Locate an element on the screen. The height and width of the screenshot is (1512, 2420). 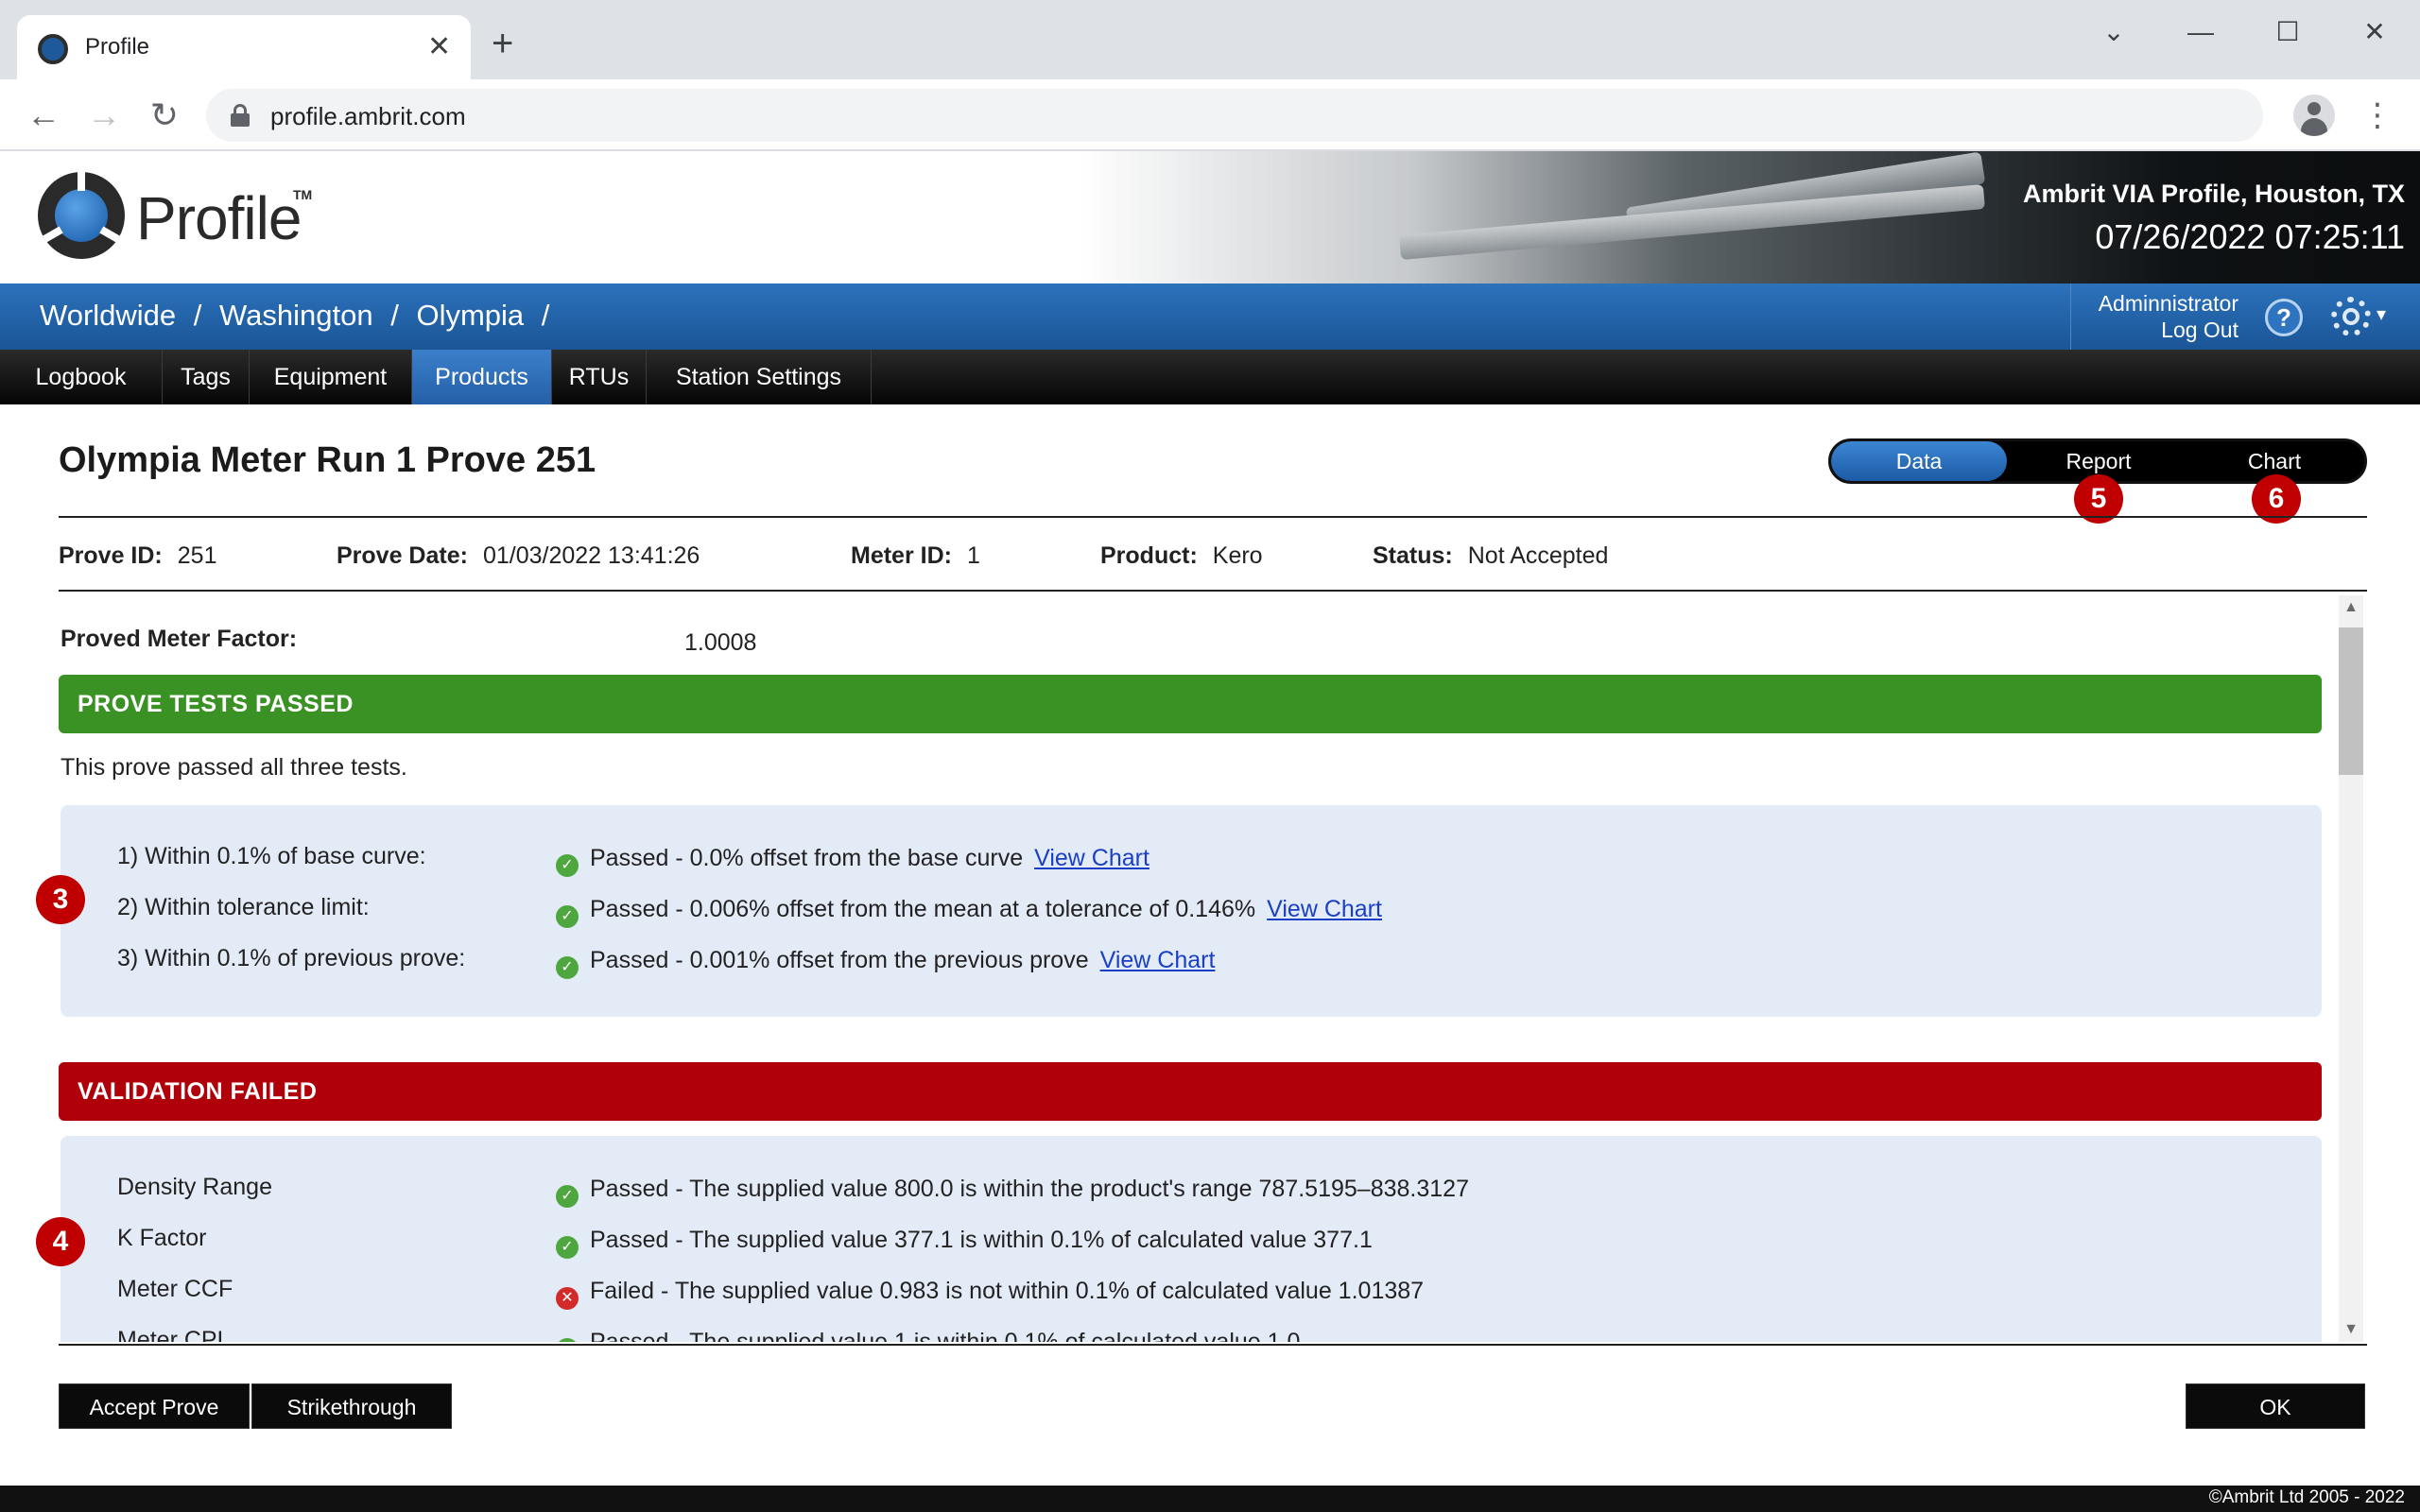
tab-title: Profile is located at coordinates (117, 47).